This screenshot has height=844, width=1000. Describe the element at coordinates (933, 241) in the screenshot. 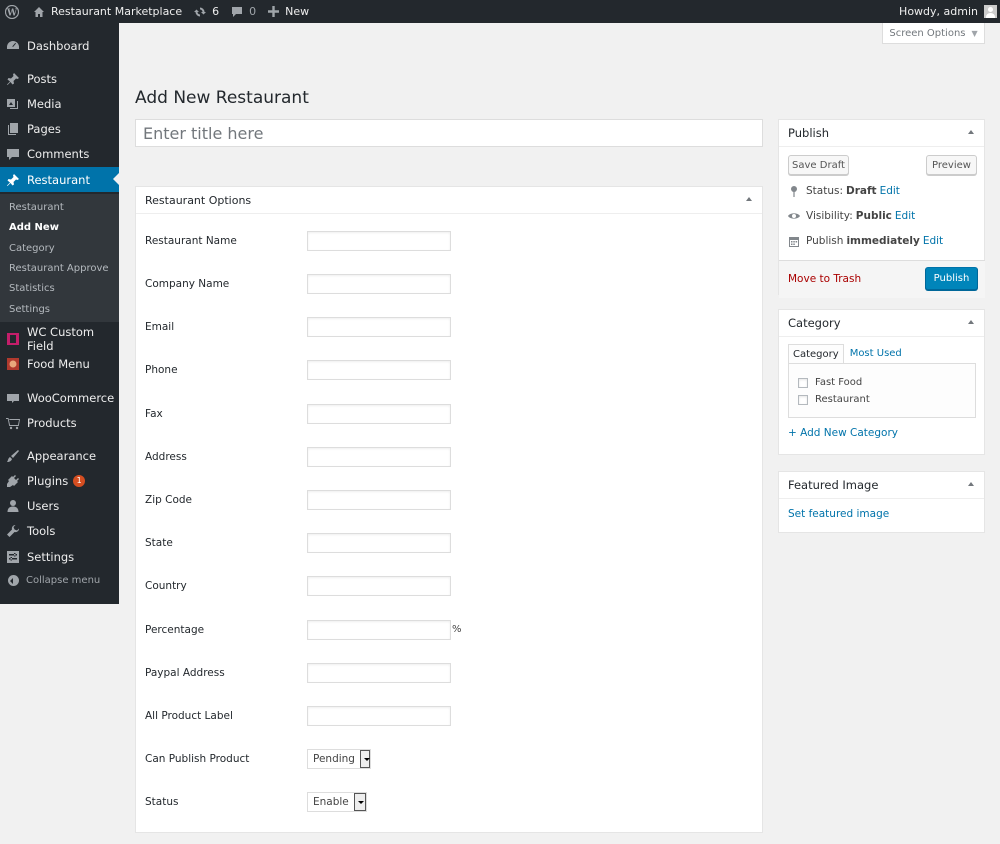

I see `edit-publish-time-link: Edit` at that location.